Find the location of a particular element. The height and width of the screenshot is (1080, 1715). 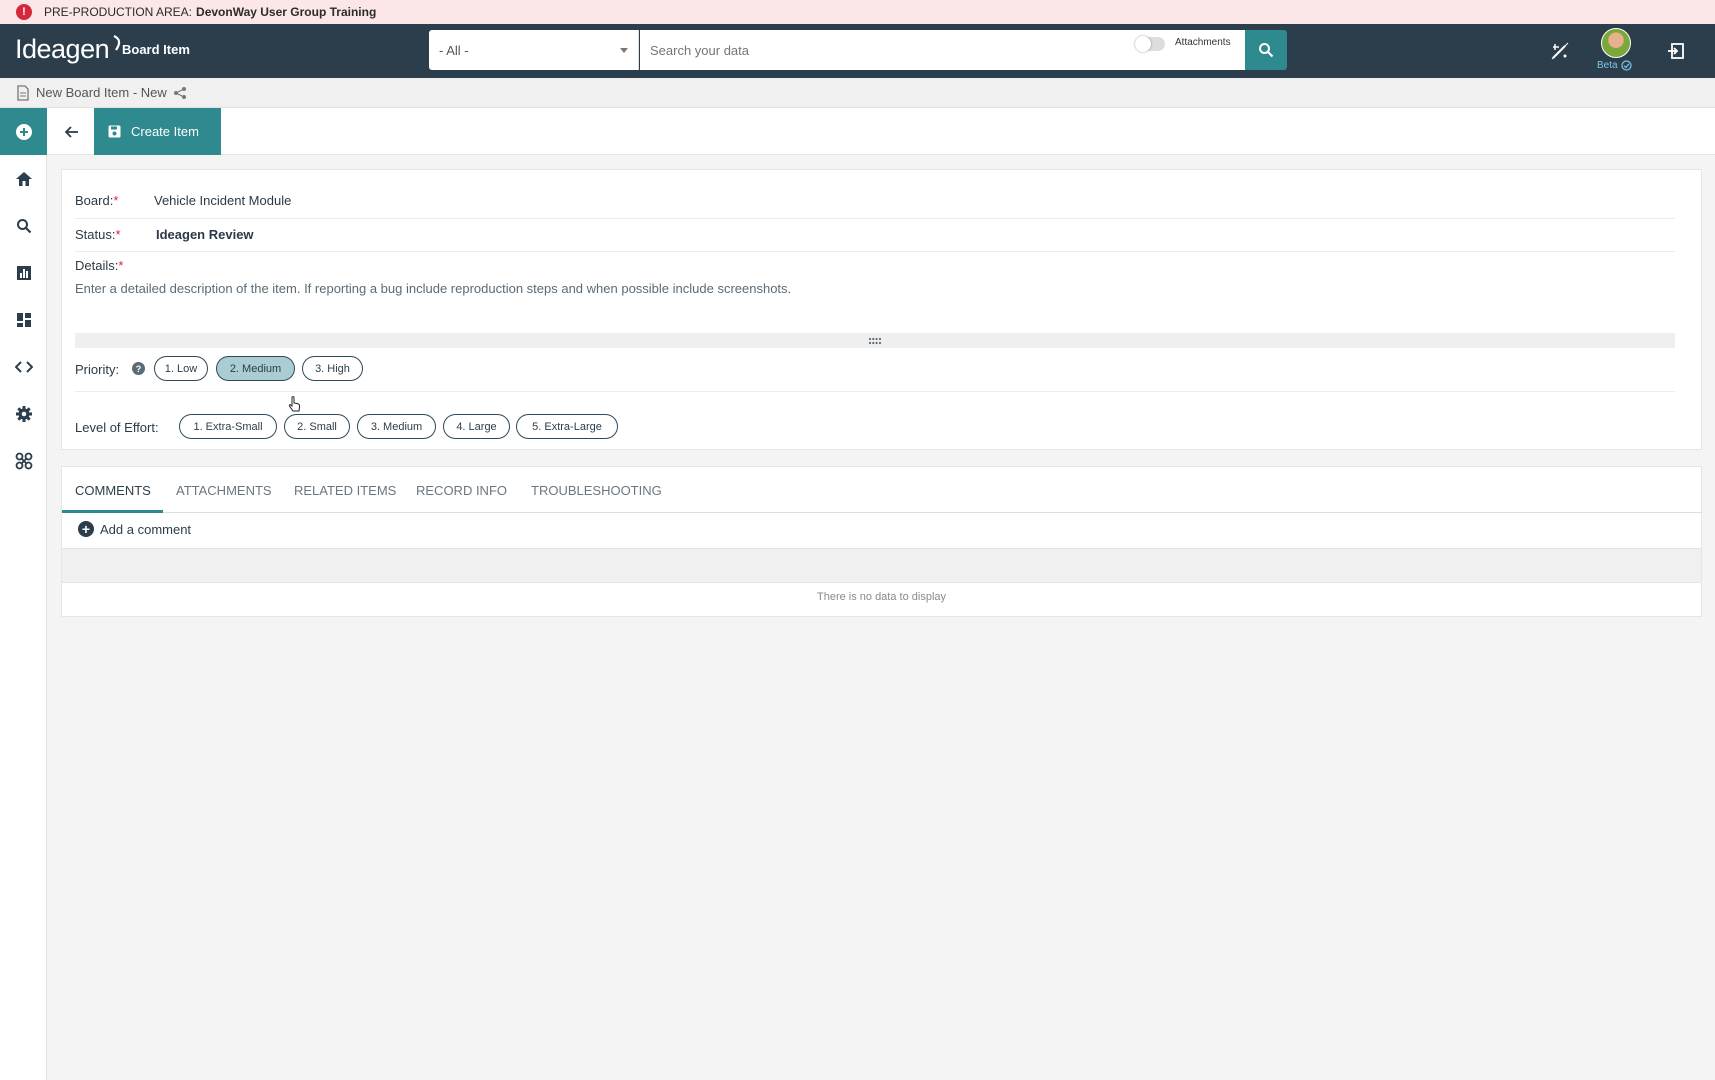

status-label: Status:* is located at coordinates (98, 234).